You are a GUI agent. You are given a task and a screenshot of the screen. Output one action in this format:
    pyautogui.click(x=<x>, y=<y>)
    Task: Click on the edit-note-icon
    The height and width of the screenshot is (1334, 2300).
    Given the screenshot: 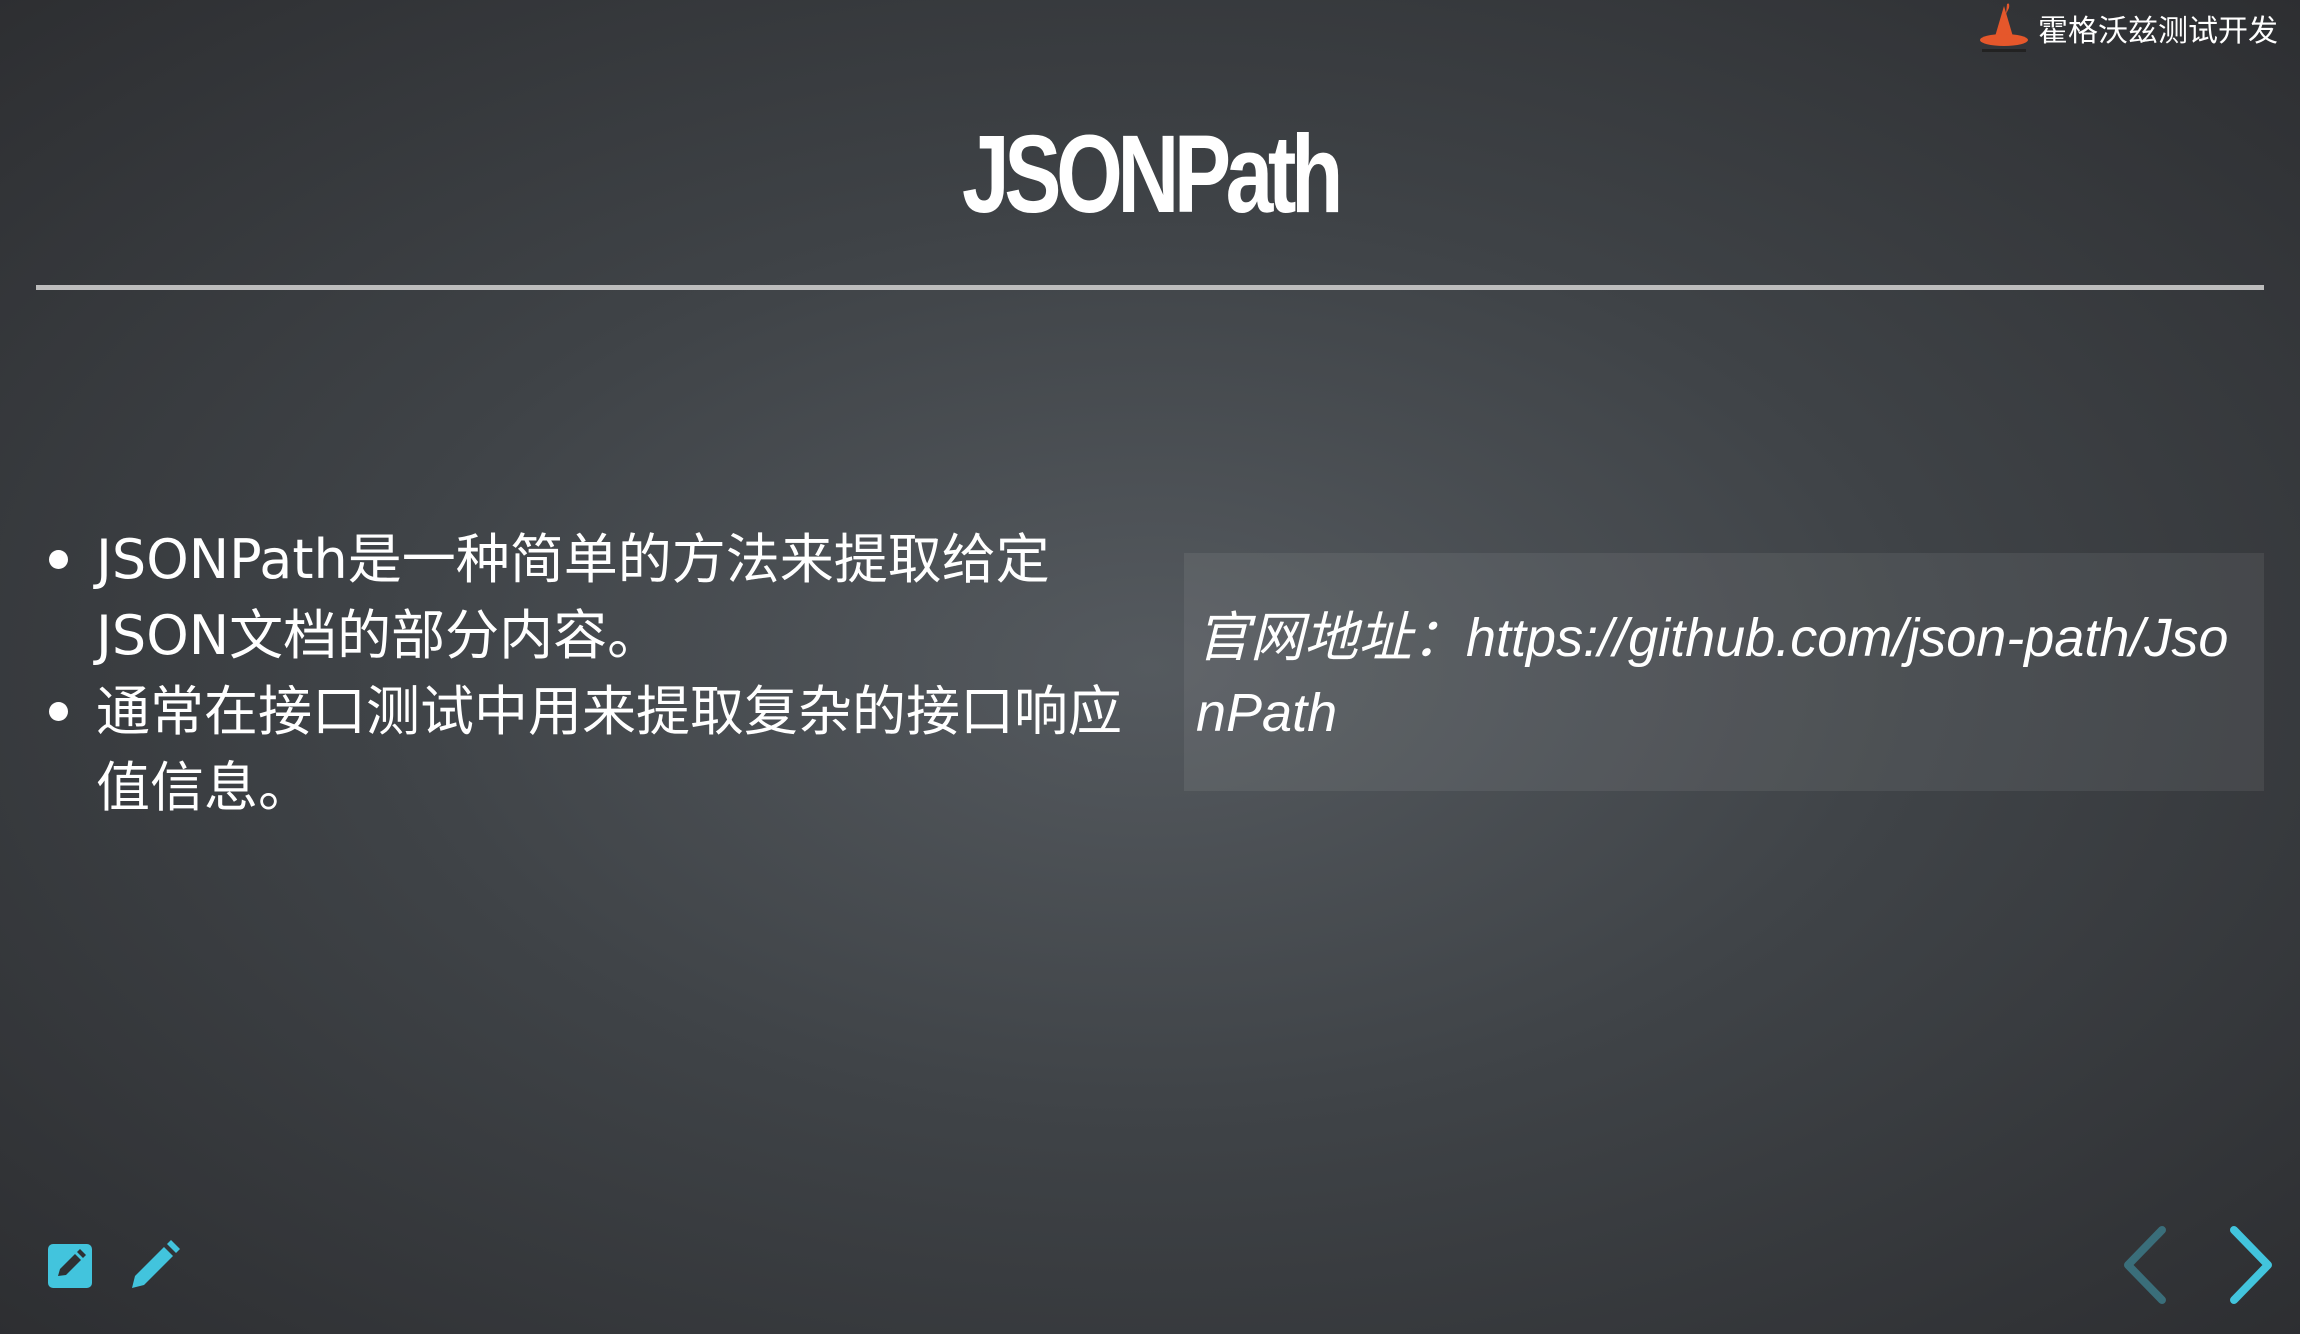 What is the action you would take?
    pyautogui.click(x=72, y=1266)
    